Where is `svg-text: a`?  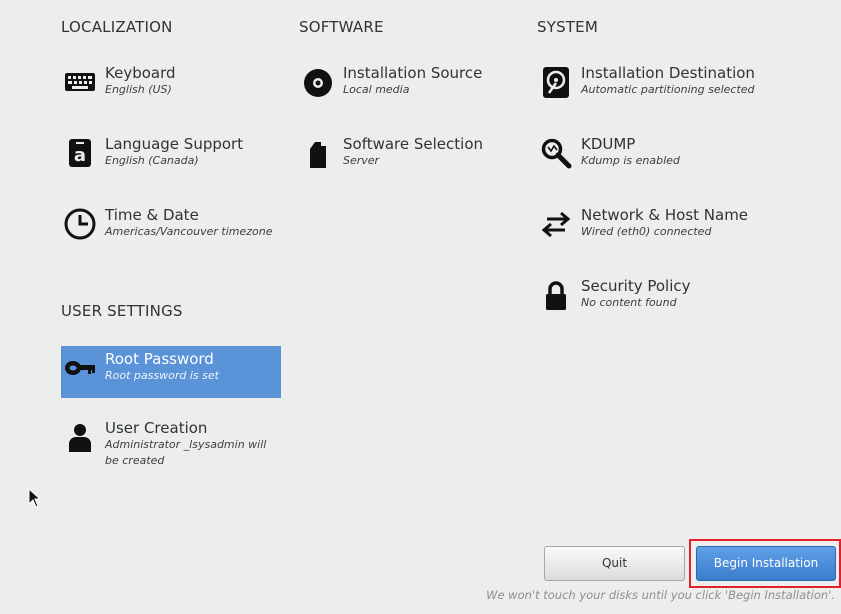
svg-text: a is located at coordinates (80, 155).